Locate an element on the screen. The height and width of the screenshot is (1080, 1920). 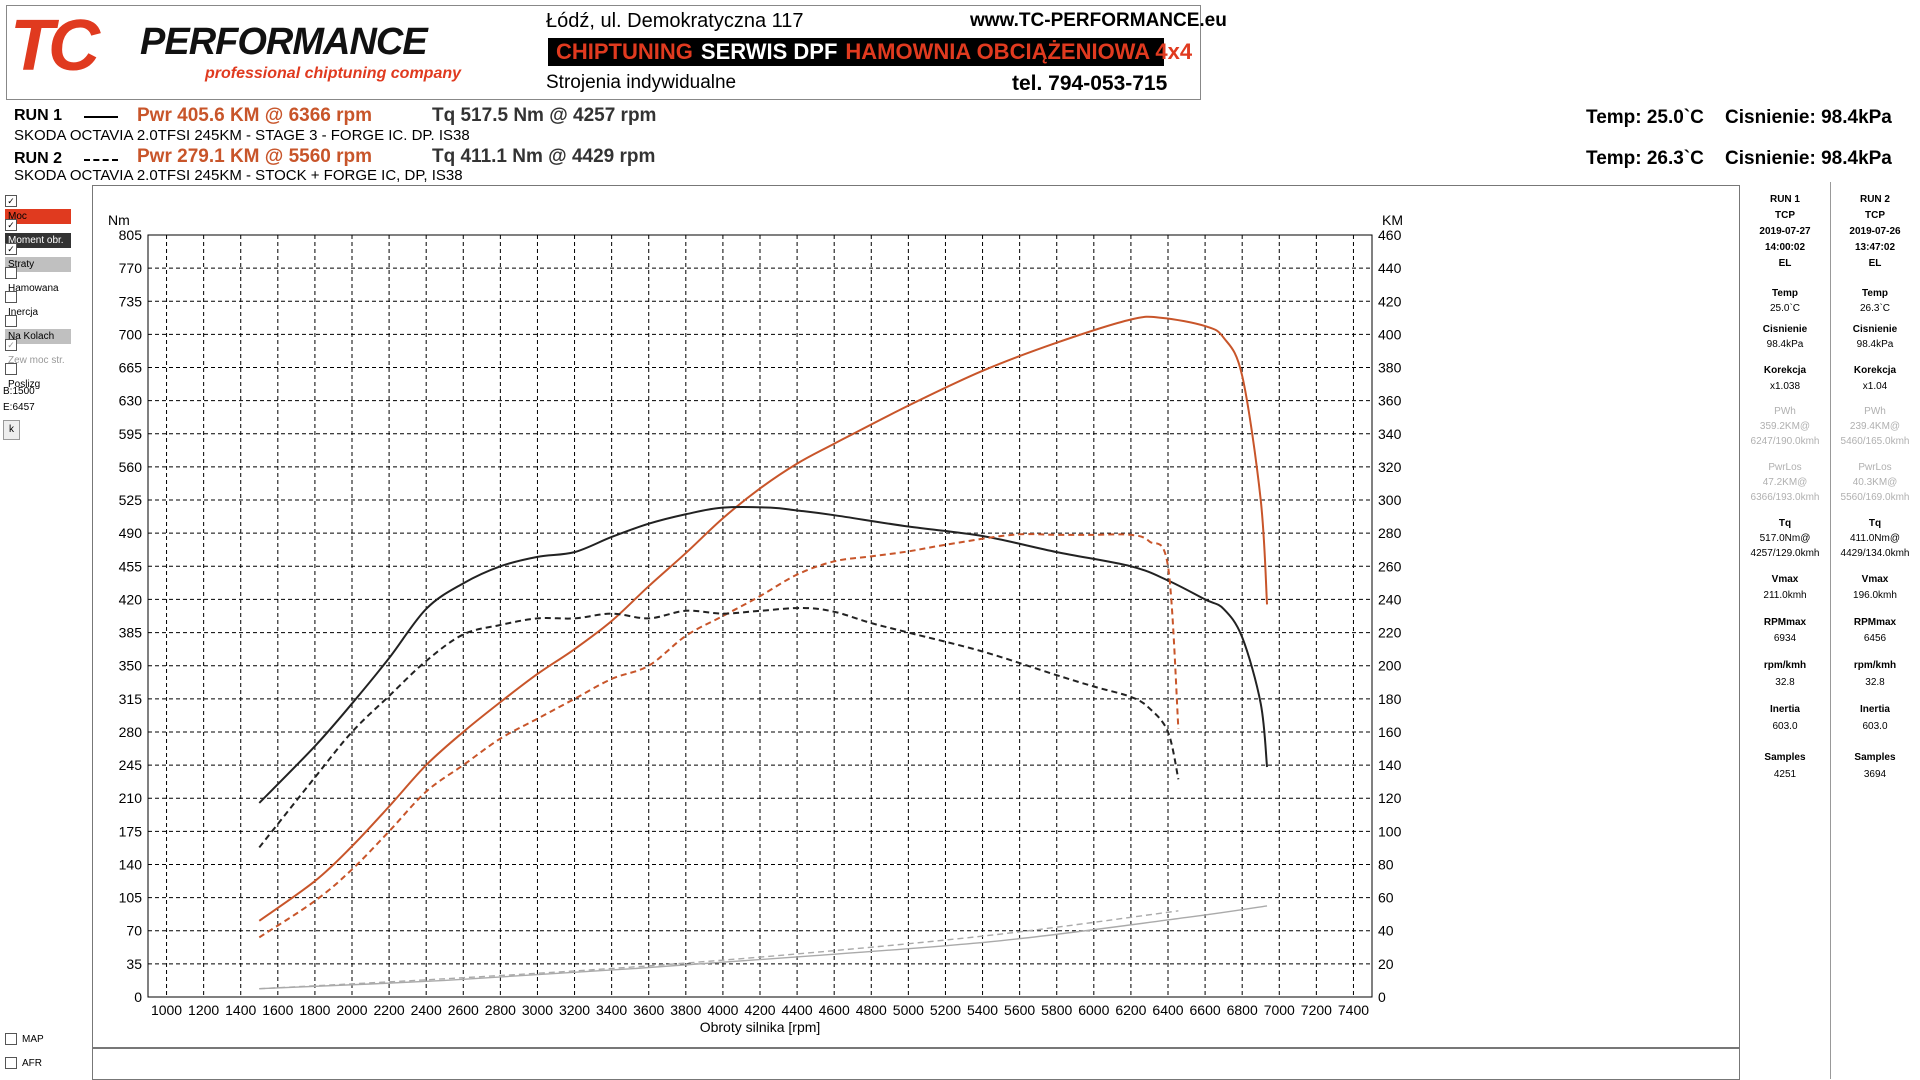
x-tick-label: 2400 is located at coordinates (426, 1010).